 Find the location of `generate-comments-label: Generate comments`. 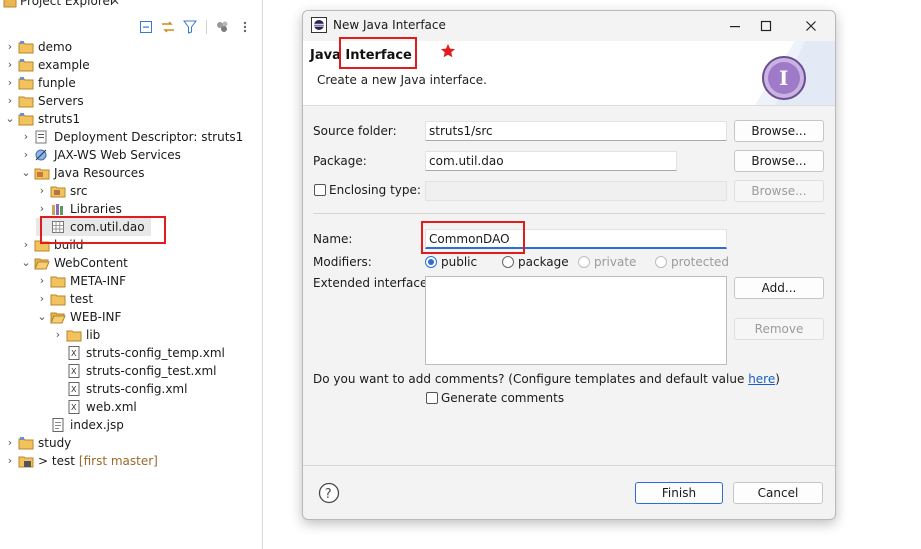

generate-comments-label: Generate comments is located at coordinates (503, 398).